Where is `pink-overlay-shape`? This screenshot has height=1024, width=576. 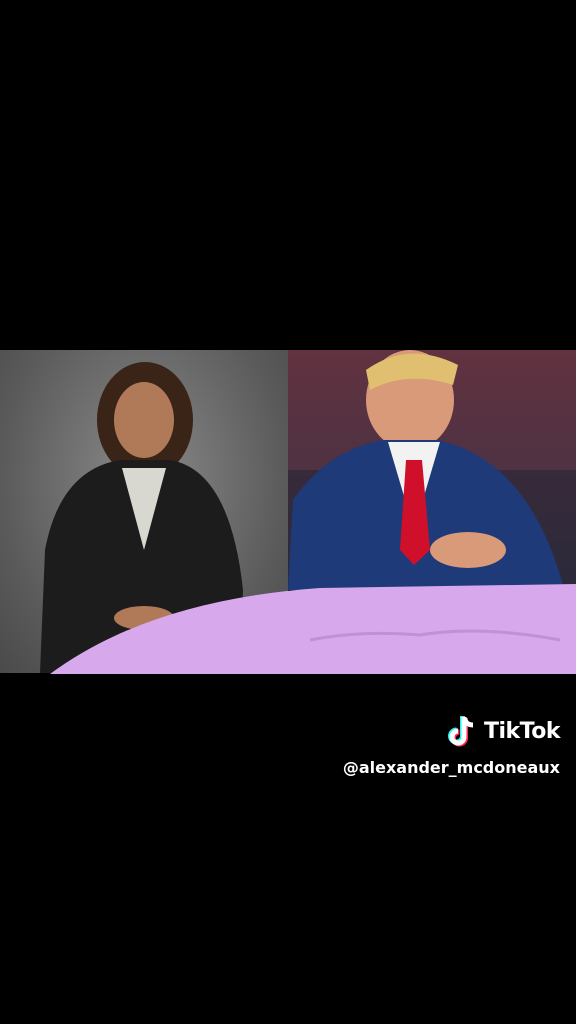
pink-overlay-shape is located at coordinates (313, 629).